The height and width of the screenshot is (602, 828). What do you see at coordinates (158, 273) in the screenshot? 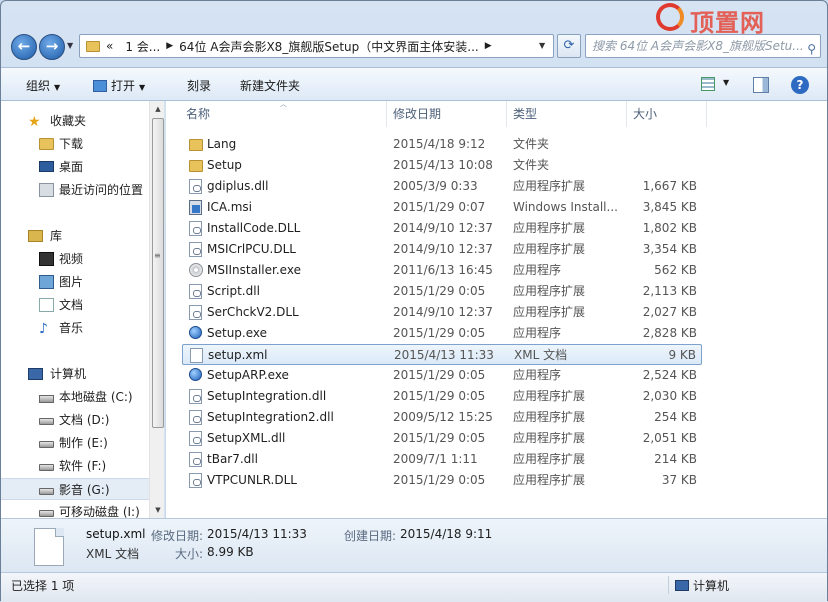
I see `scrollbar-thumb` at bounding box center [158, 273].